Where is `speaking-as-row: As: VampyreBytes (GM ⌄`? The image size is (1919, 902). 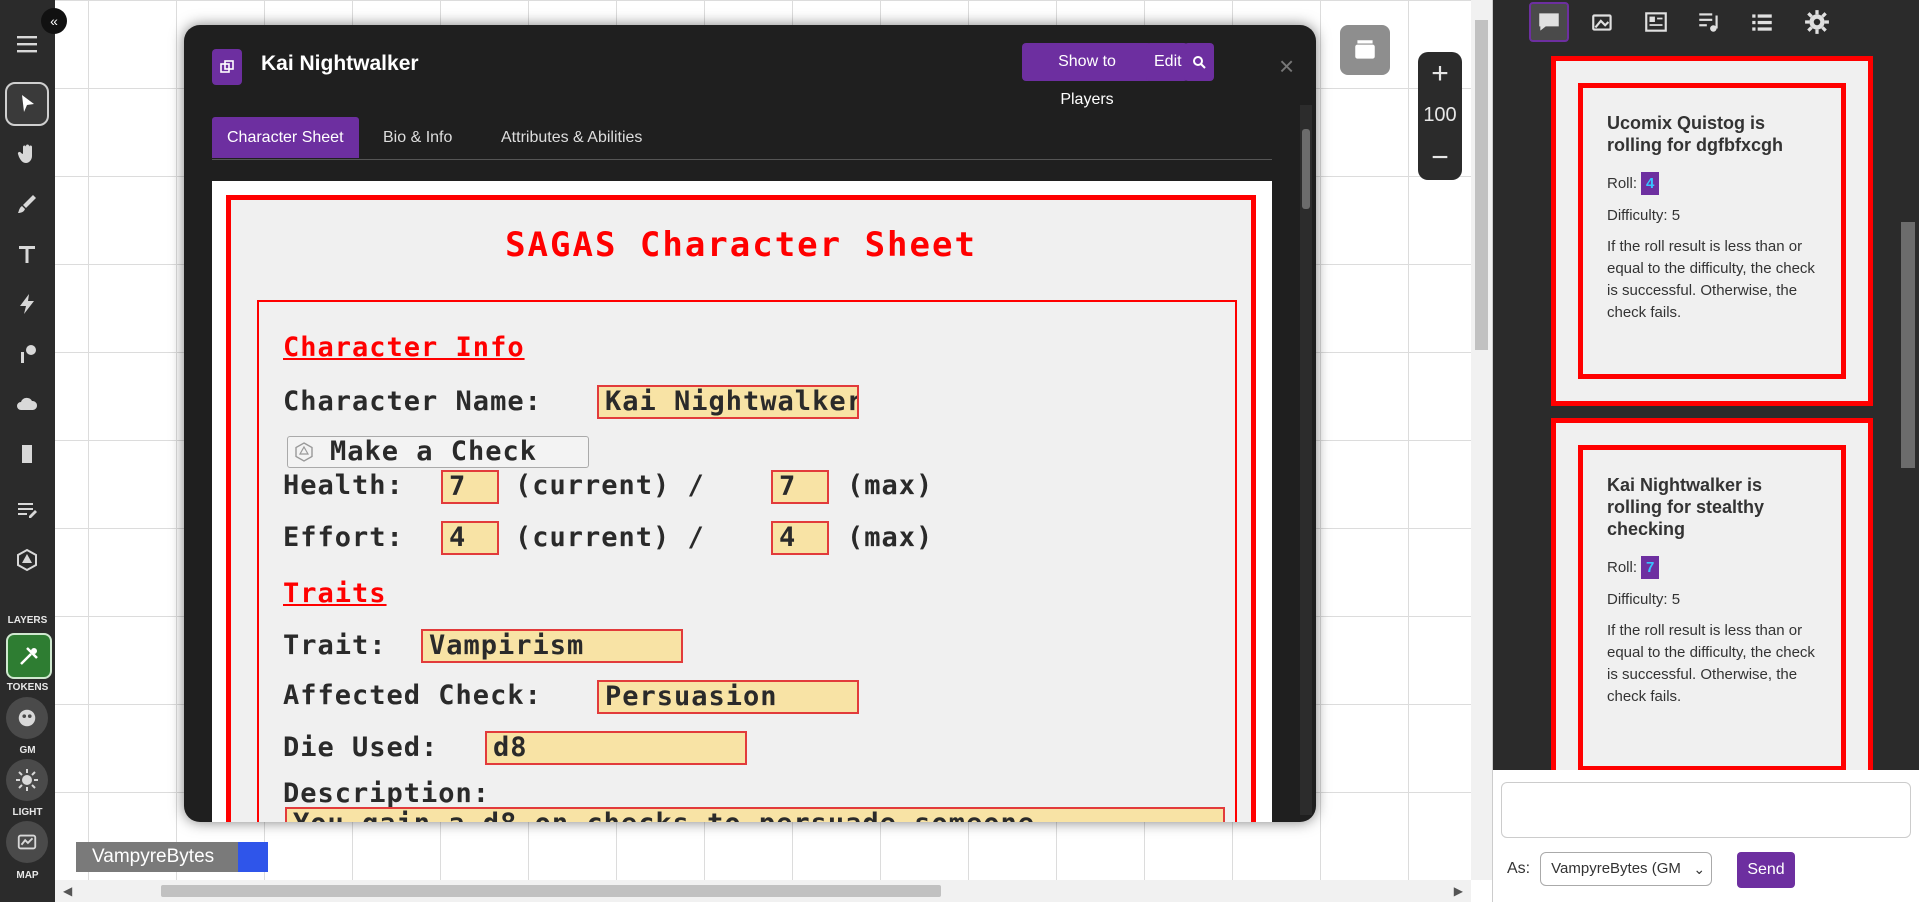
speaking-as-row: As: VampyreBytes (GM ⌄ is located at coordinates (1610, 869).